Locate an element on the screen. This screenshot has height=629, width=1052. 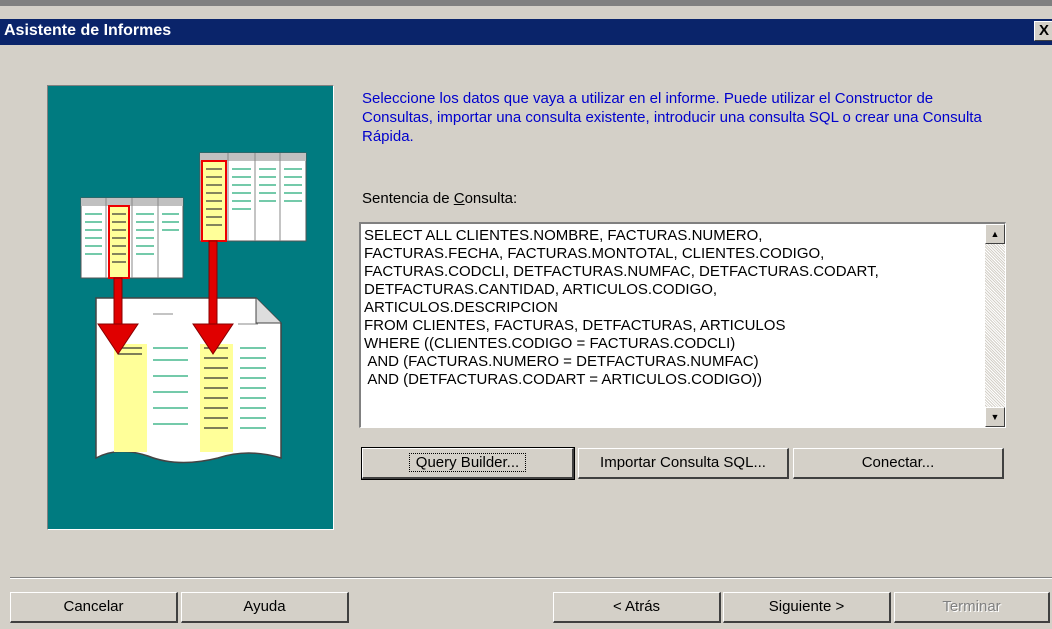
close-button: X is located at coordinates (1043, 31).